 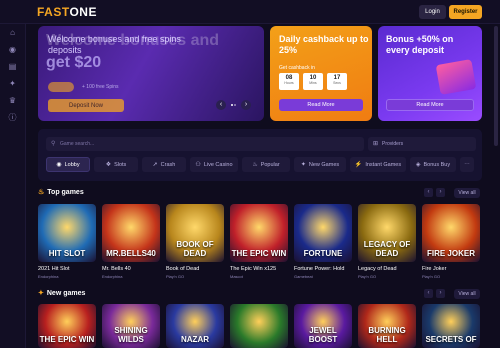 I want to click on trophy-icon: ♛, so click(x=12, y=100).